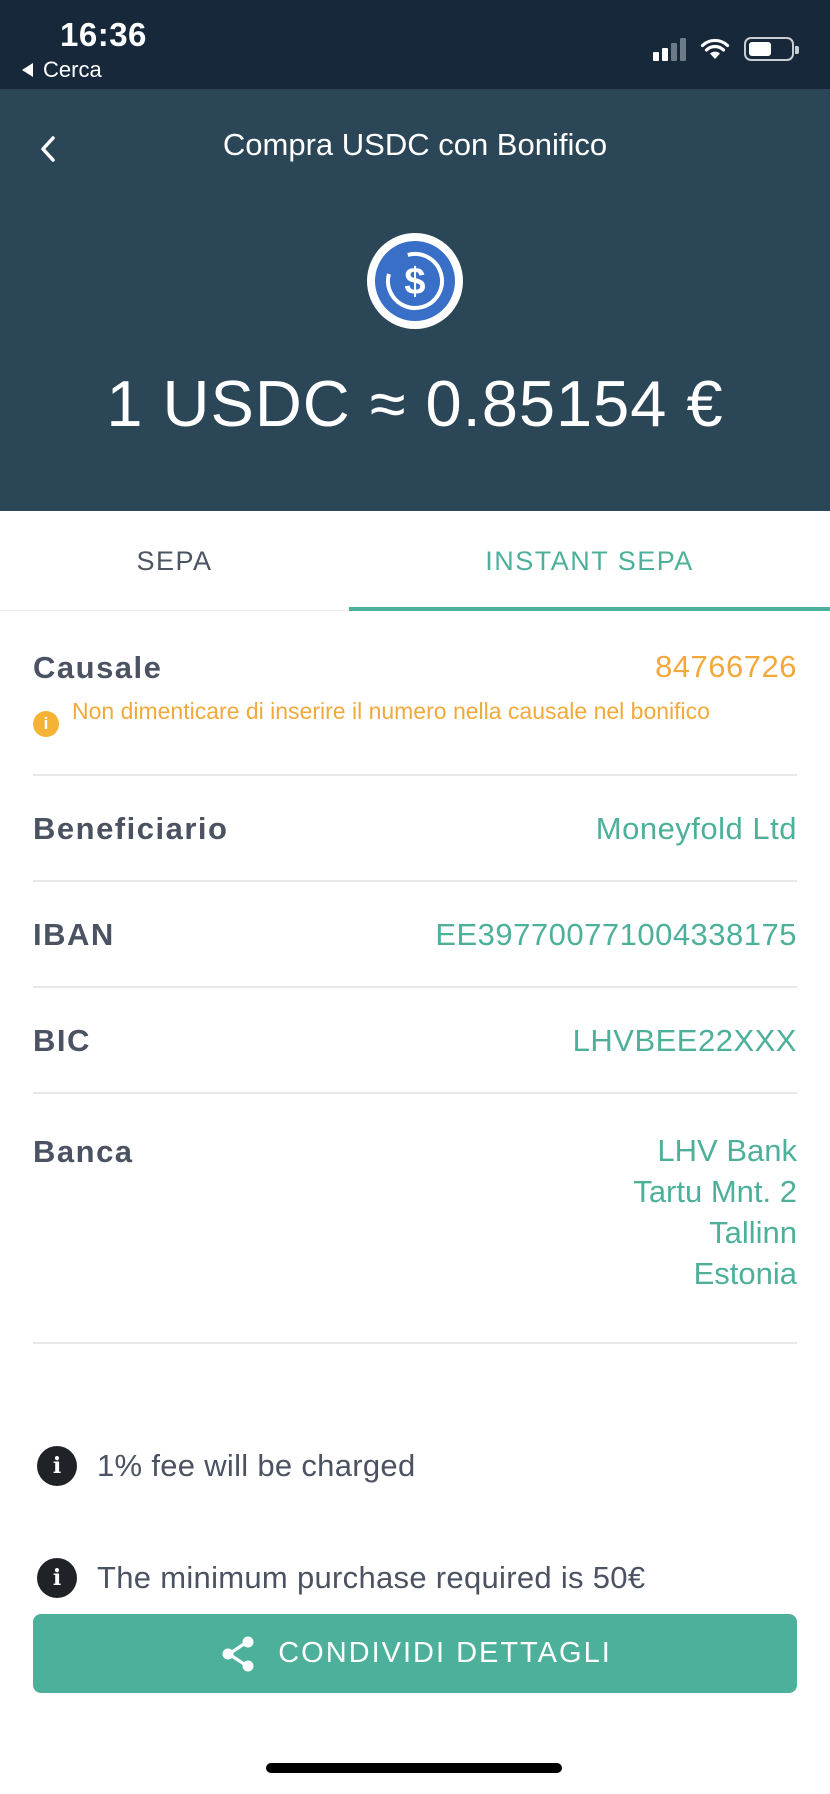 The height and width of the screenshot is (1794, 830). I want to click on beneficiario-value: Moneyfold Ltd, so click(696, 829).